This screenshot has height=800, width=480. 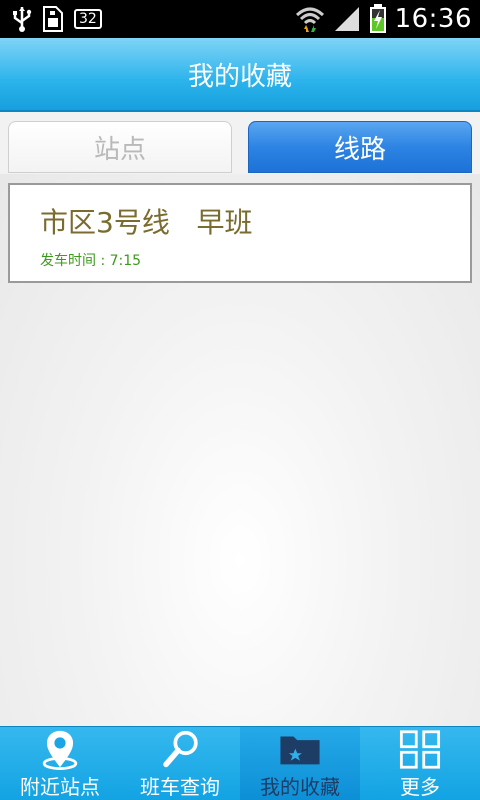 What do you see at coordinates (360, 147) in the screenshot?
I see `tab-routes: 线路` at bounding box center [360, 147].